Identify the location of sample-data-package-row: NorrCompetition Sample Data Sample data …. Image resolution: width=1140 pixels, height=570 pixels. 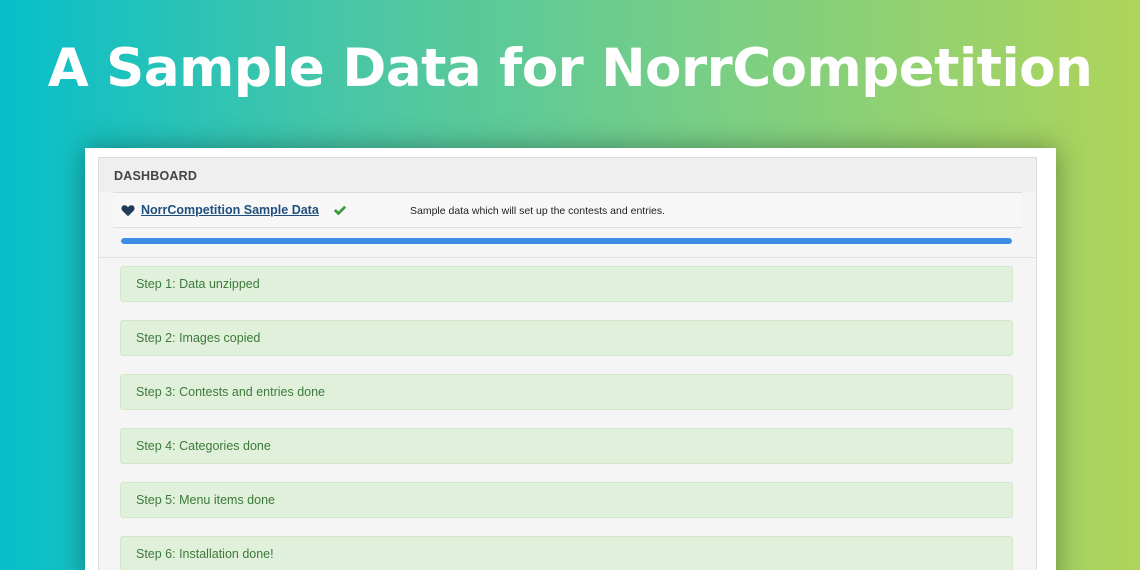
(567, 210).